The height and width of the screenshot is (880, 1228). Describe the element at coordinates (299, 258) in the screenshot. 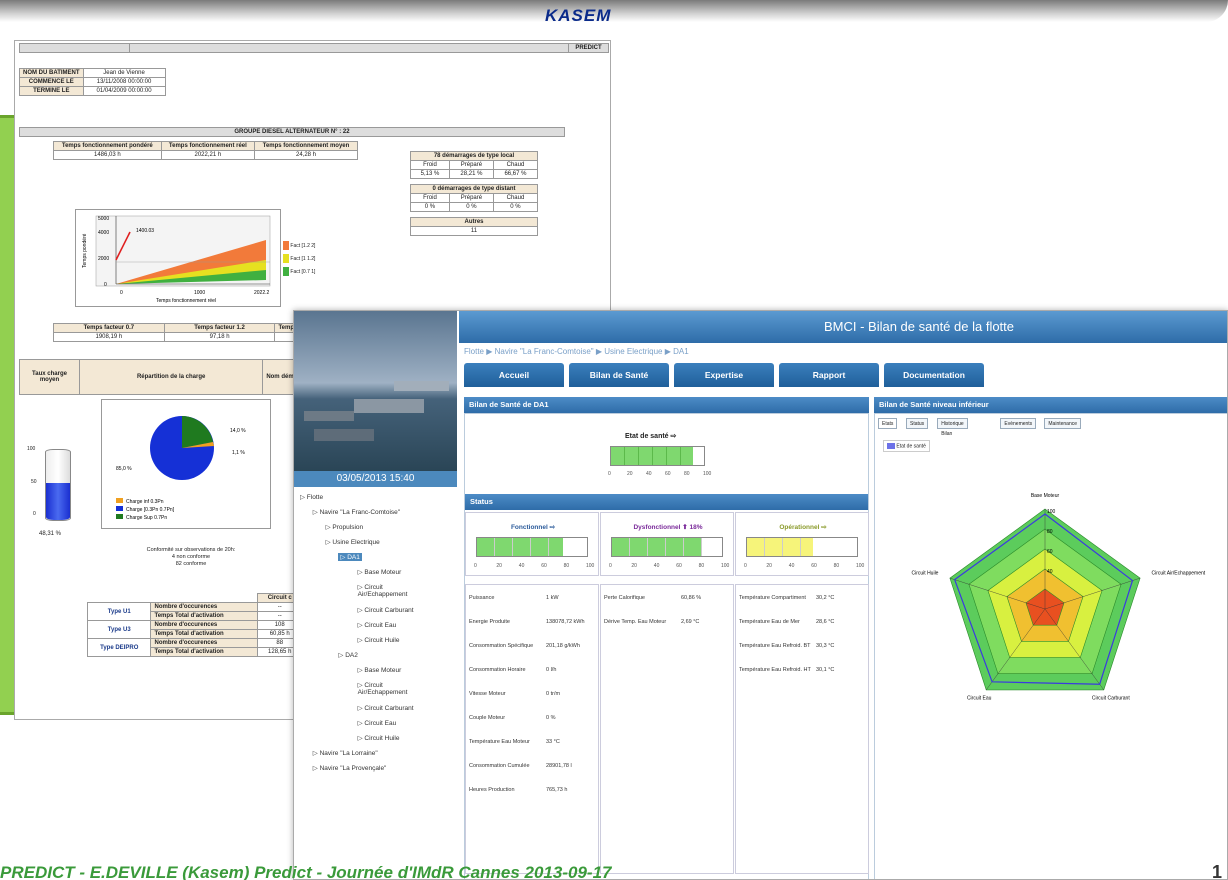

I see `tf-legend: Fact [1.2 2] Fact [1 1.2] Fact [0.7 1]` at that location.